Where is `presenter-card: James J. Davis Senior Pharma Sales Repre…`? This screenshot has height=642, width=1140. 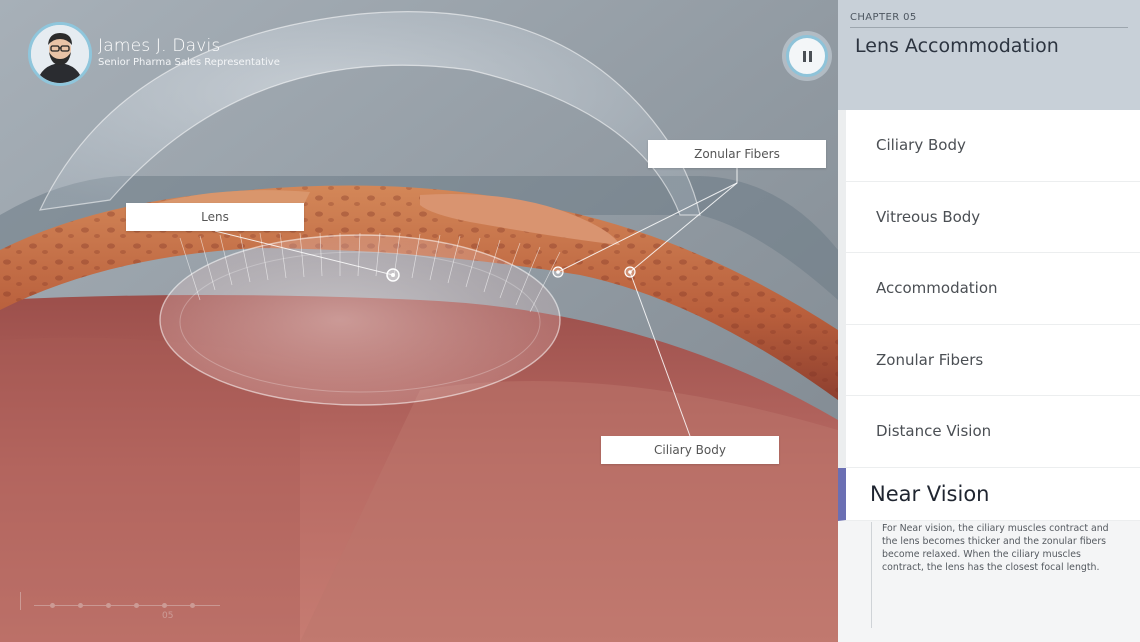 presenter-card: James J. Davis Senior Pharma Sales Repre… is located at coordinates (154, 54).